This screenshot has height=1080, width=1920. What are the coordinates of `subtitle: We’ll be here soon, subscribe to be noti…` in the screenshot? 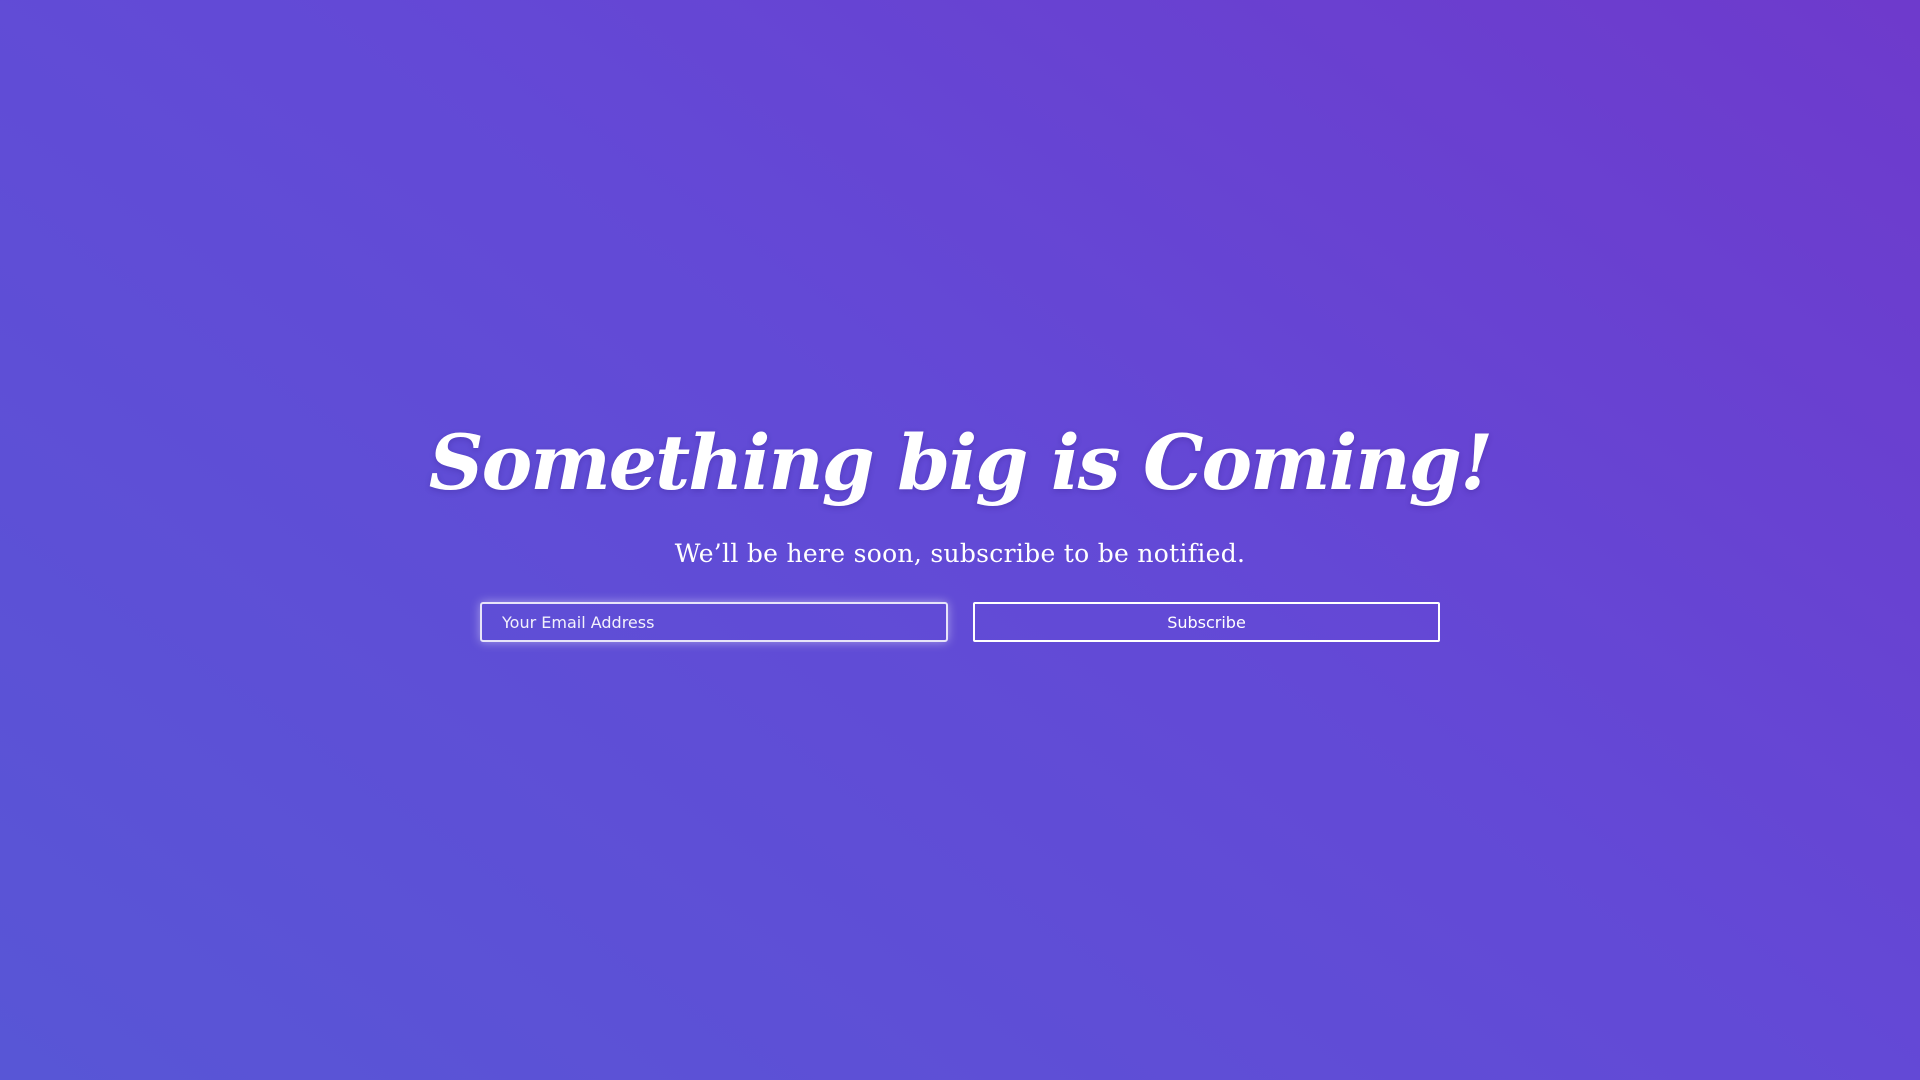 It's located at (960, 553).